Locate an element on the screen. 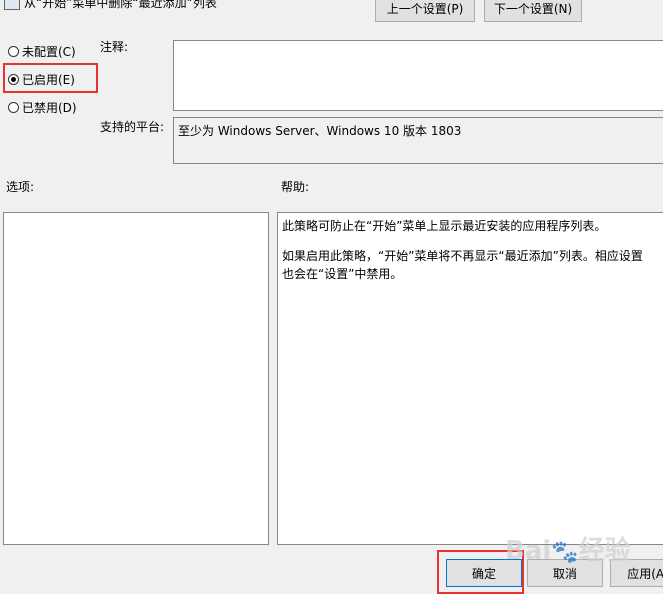  help-paragraph: 也会在“设置”中禁用。 is located at coordinates (342, 274).